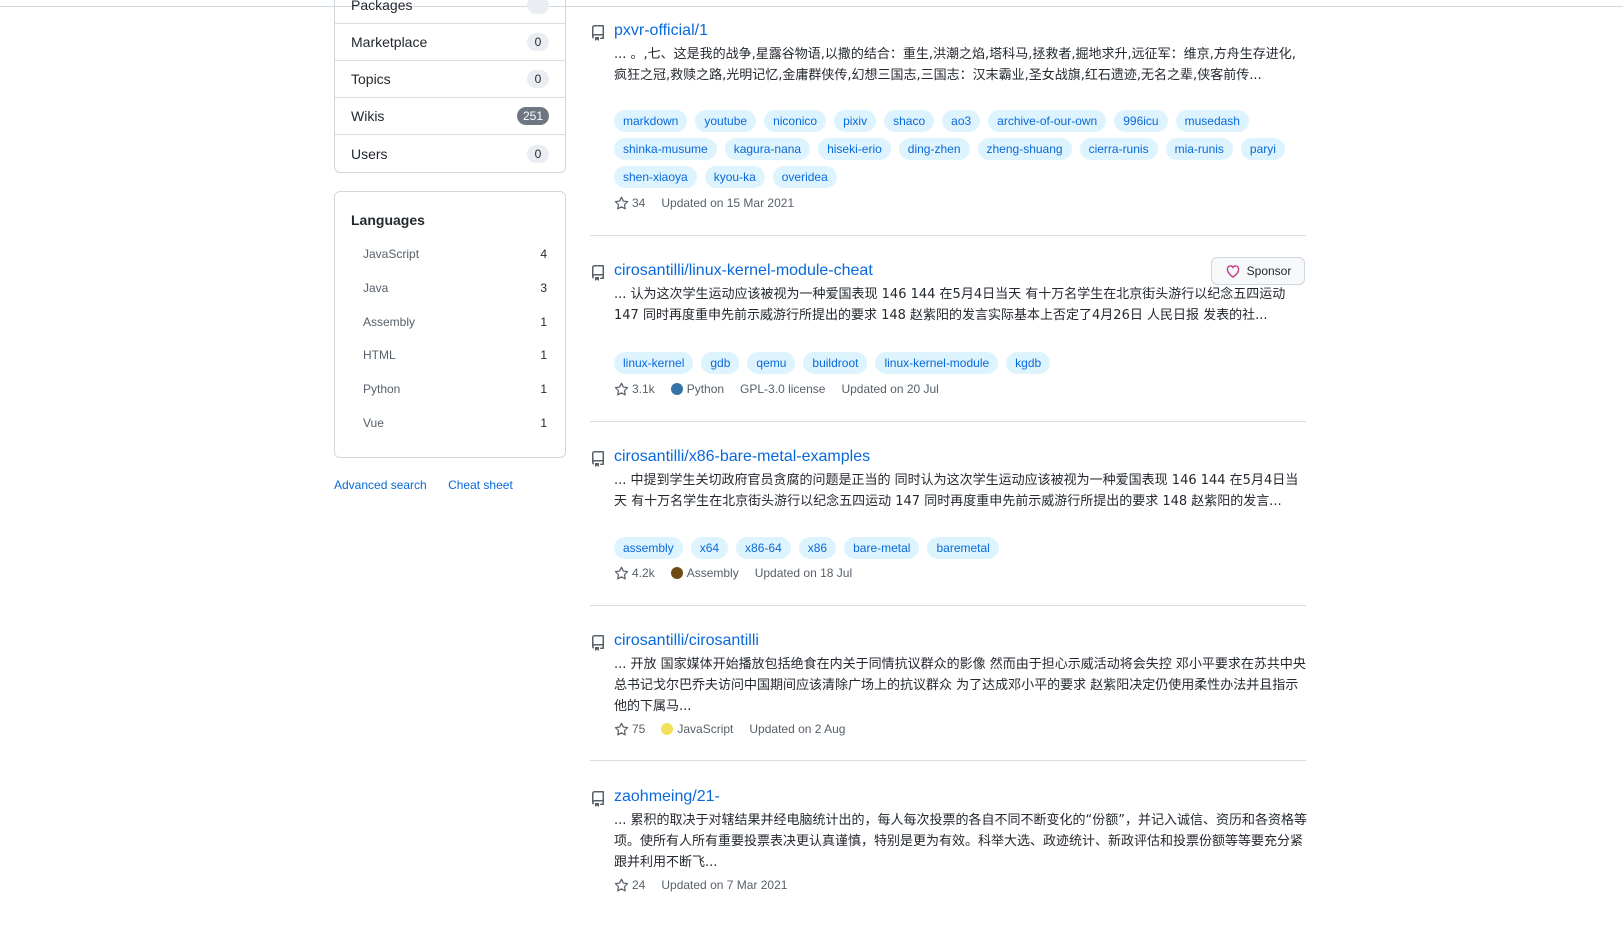 Image resolution: width=1623 pixels, height=929 pixels. Describe the element at coordinates (455, 389) in the screenshot. I see `language-filter-item: Python 1` at that location.